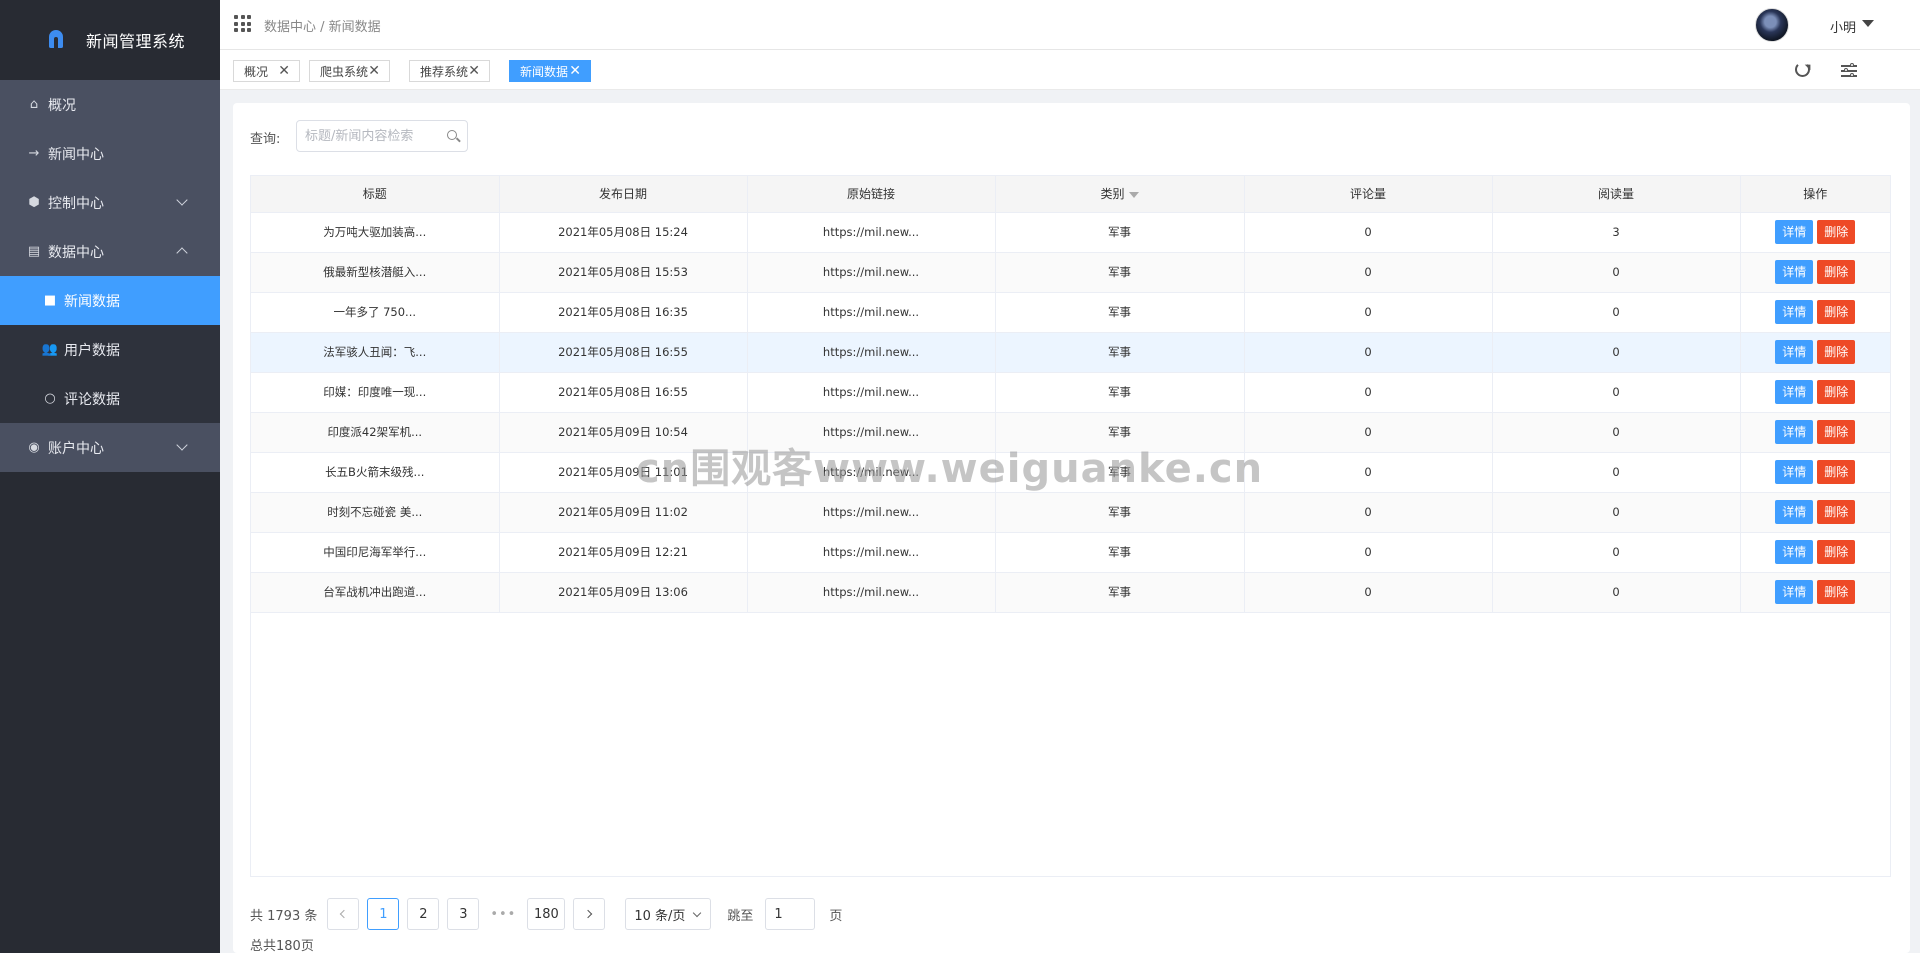 This screenshot has width=1920, height=953. What do you see at coordinates (383, 914) in the screenshot?
I see `page-button: 1` at bounding box center [383, 914].